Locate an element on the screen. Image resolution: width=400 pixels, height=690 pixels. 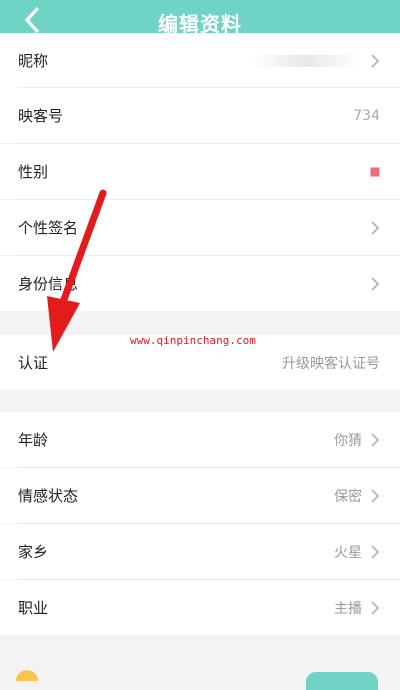
signature-row: 个性签名 is located at coordinates (200, 227).